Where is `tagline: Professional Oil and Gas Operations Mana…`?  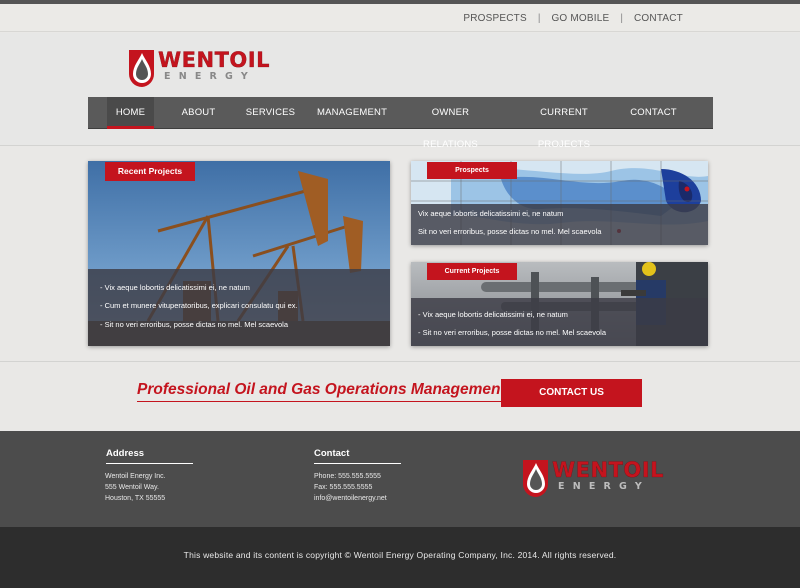 tagline: Professional Oil and Gas Operations Mana… is located at coordinates (321, 391).